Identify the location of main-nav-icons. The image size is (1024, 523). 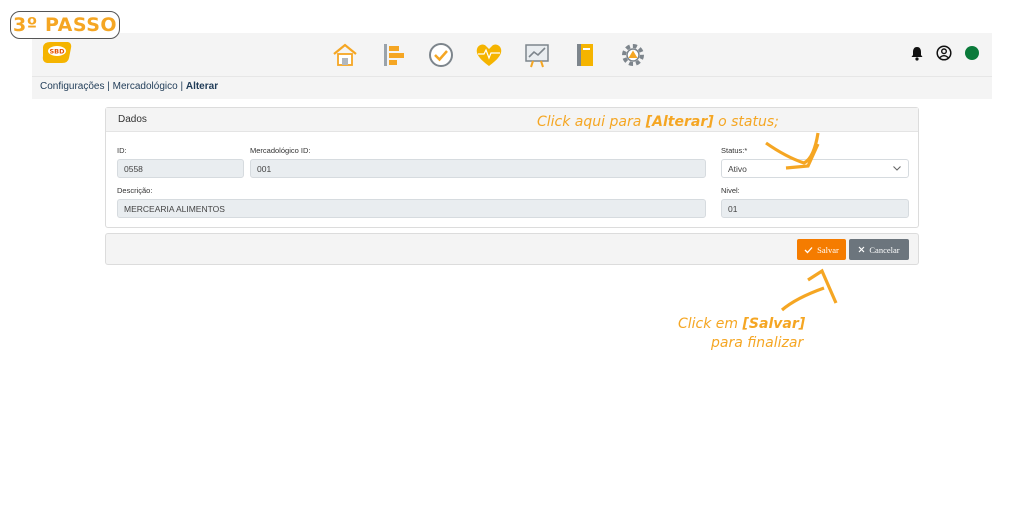
(489, 55).